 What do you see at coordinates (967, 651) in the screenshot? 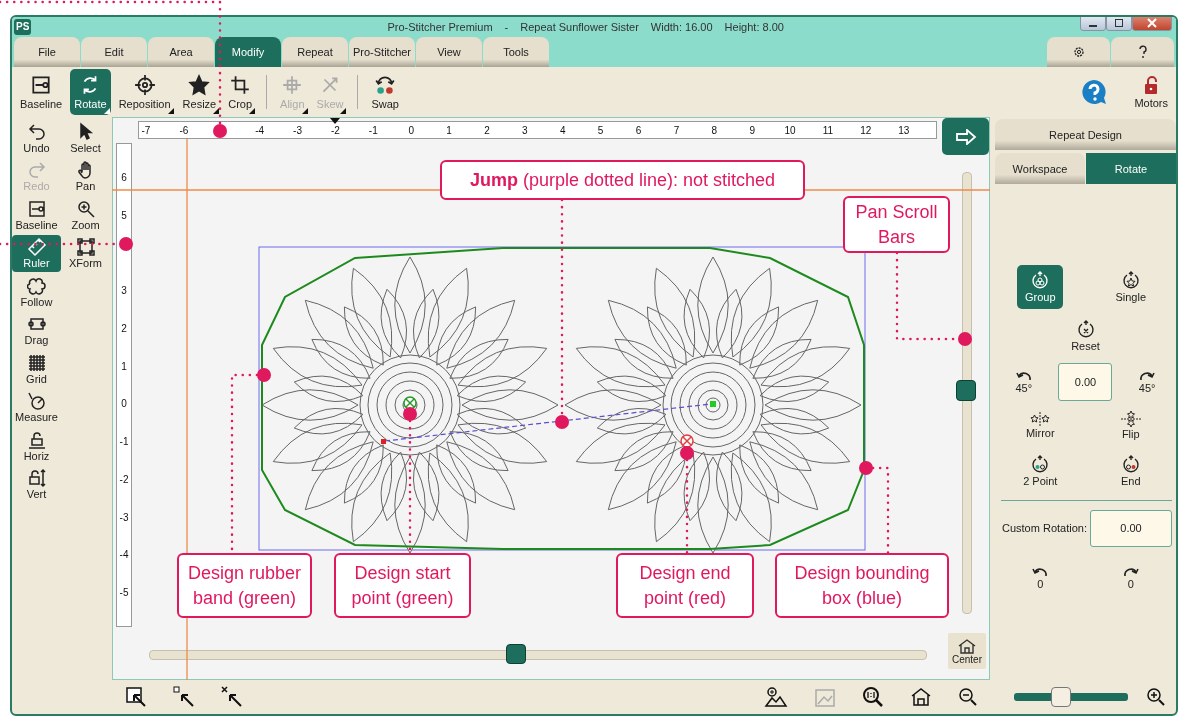
I see `center-button: Center` at bounding box center [967, 651].